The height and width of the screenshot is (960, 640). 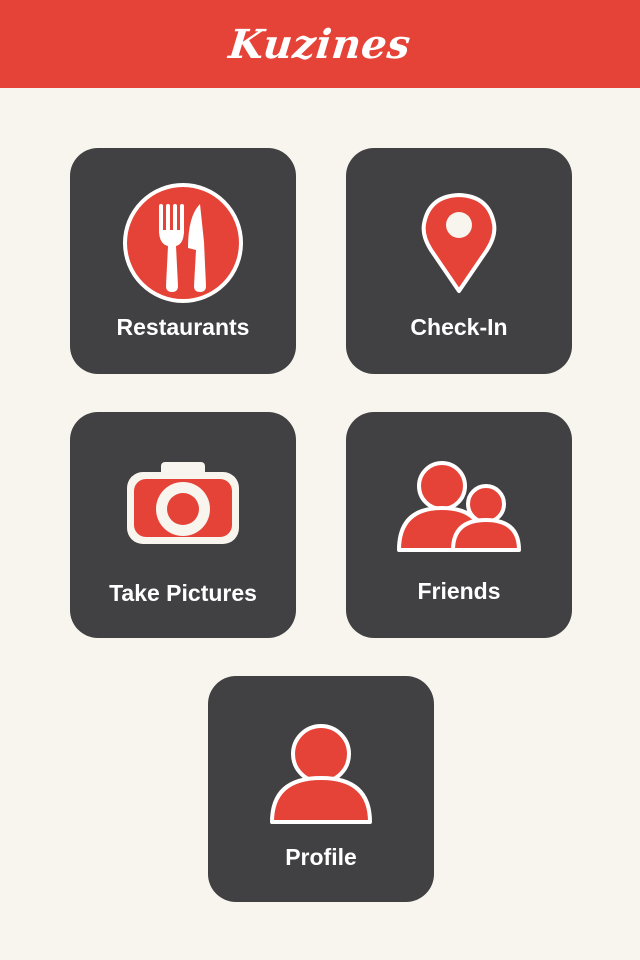 What do you see at coordinates (183, 503) in the screenshot?
I see `camera-icon` at bounding box center [183, 503].